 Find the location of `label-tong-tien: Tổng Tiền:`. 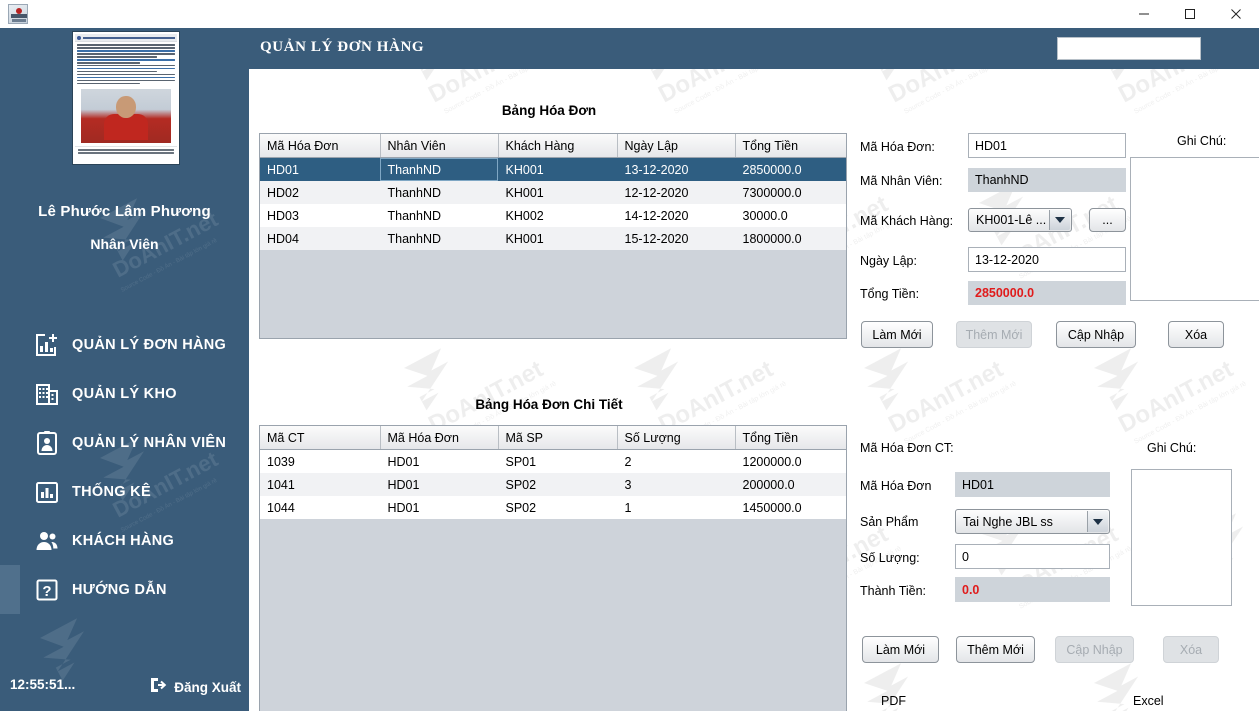

label-tong-tien: Tổng Tiền: is located at coordinates (890, 294).